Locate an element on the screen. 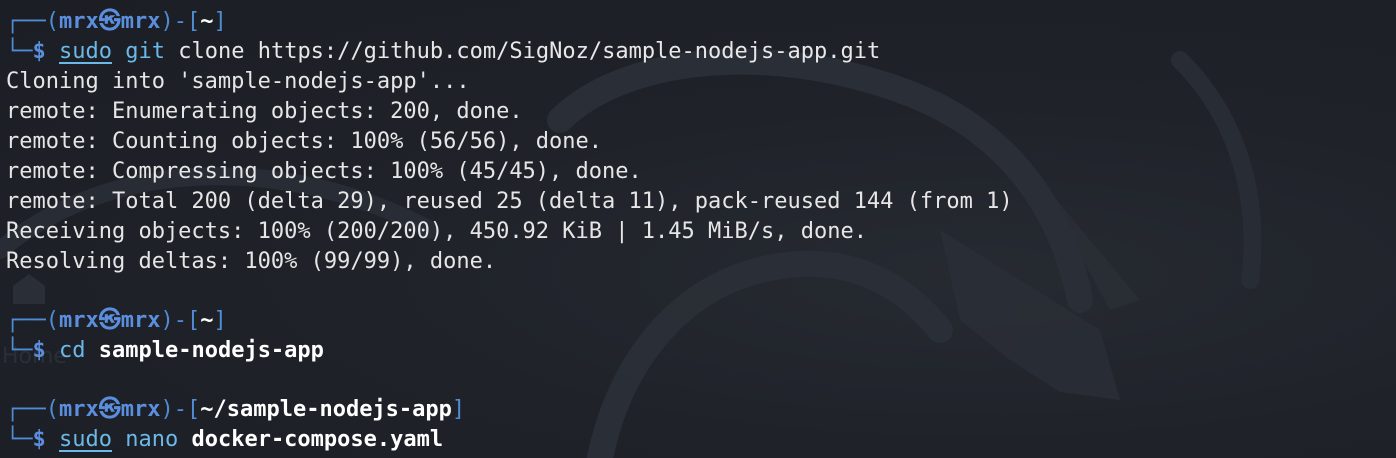 The width and height of the screenshot is (1396, 458). output-line: remote: Enumerating objects: 200, done. is located at coordinates (264, 111).